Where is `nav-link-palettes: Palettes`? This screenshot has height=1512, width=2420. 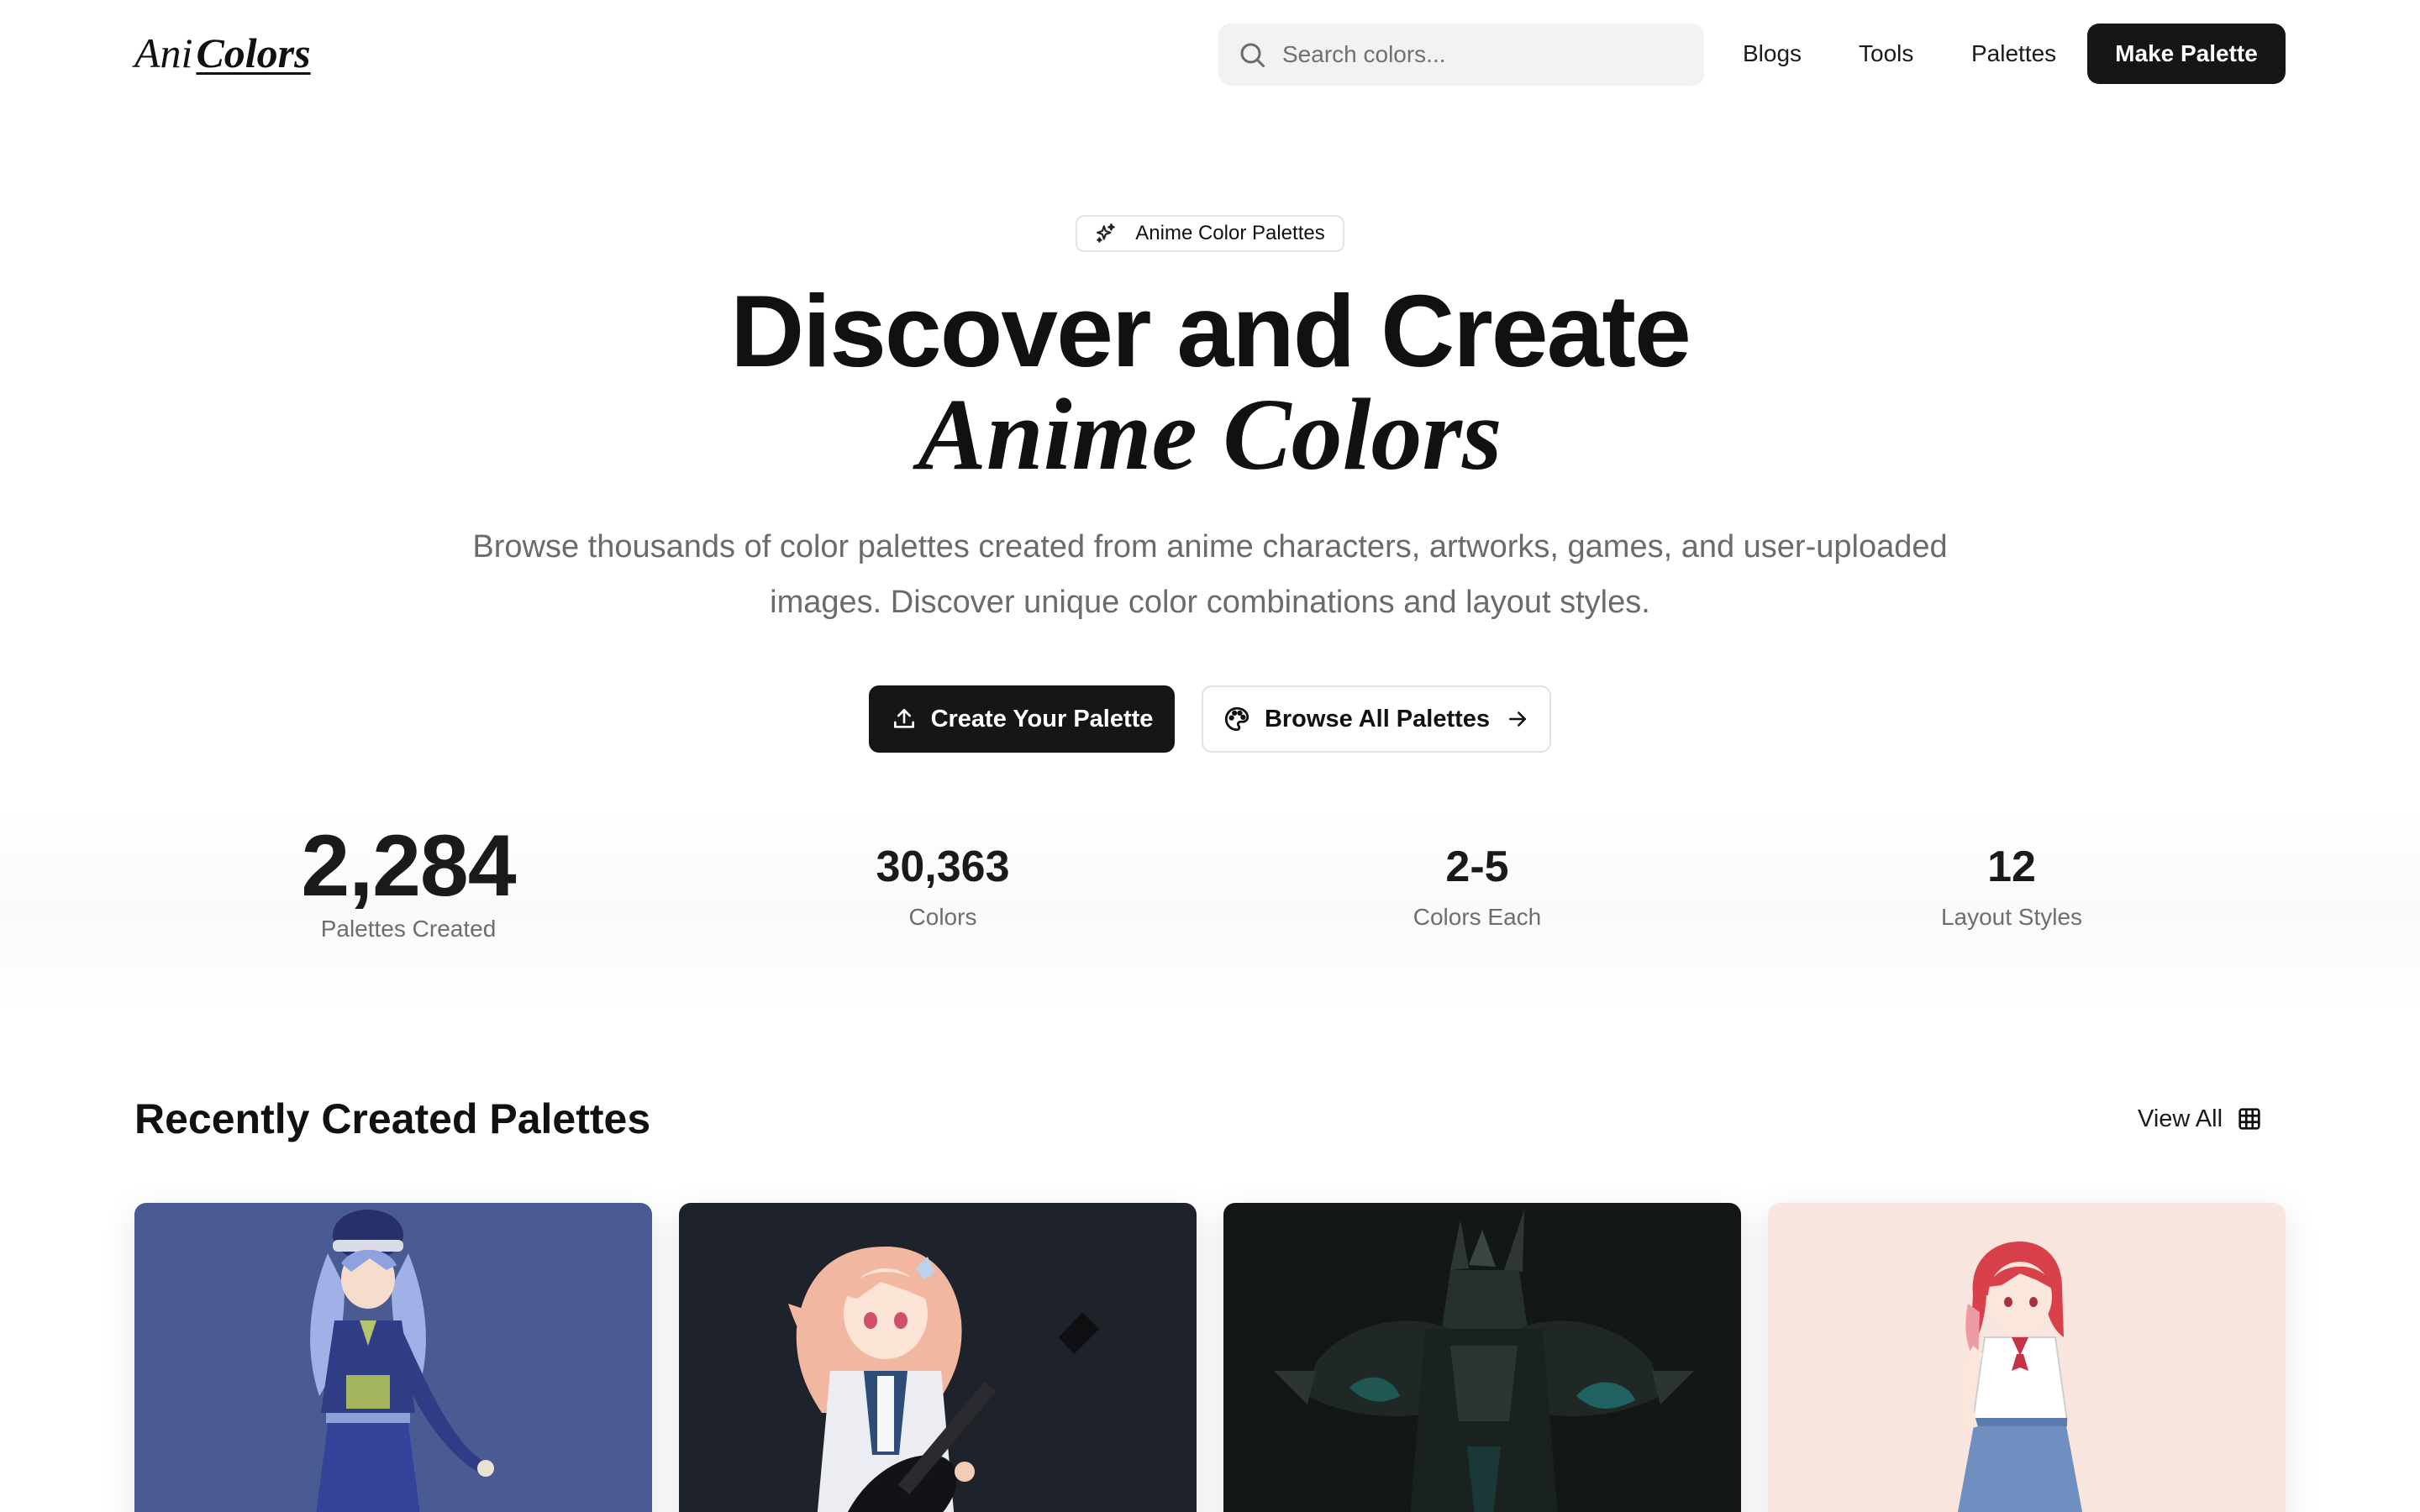
nav-link-palettes: Palettes is located at coordinates (2013, 54).